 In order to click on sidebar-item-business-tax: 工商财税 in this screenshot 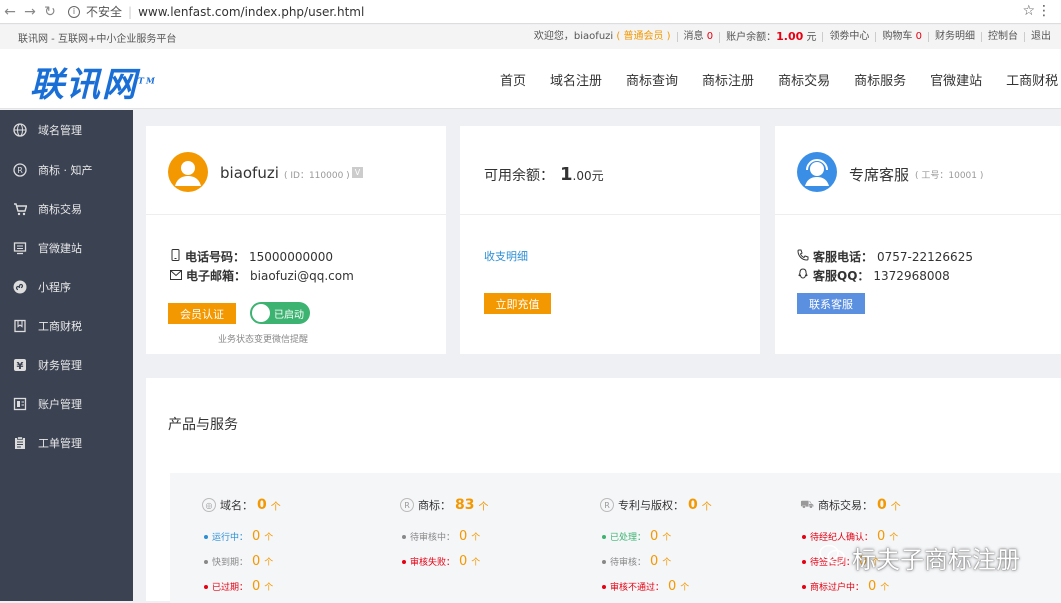, I will do `click(66, 325)`.